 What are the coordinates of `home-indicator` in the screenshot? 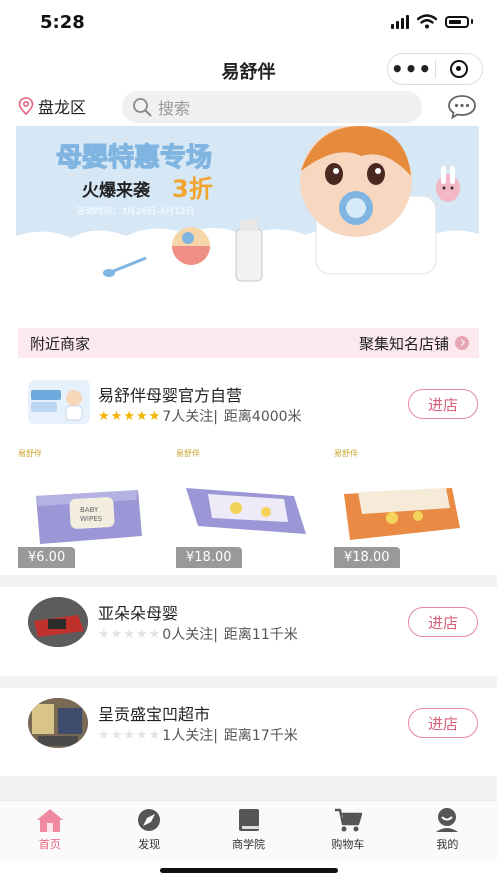 It's located at (249, 870).